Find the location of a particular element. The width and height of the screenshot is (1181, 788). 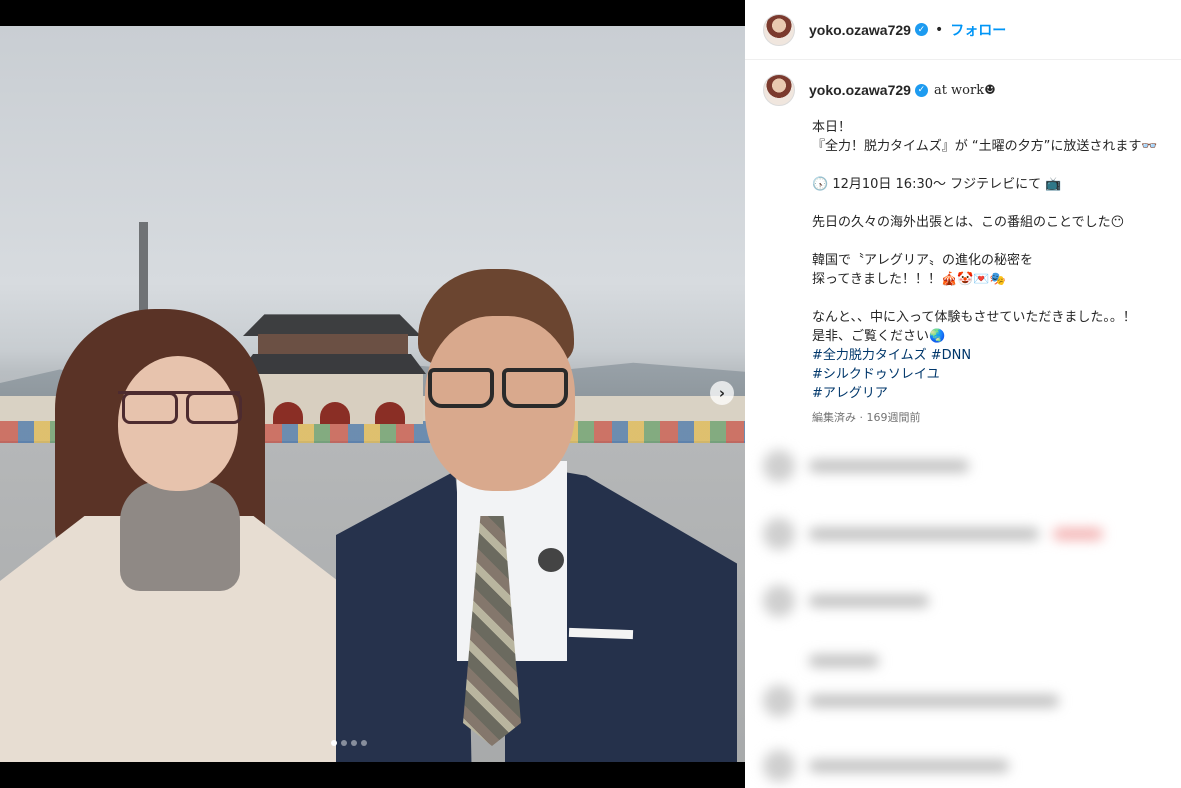

carousel-next-button: › is located at coordinates (722, 393).